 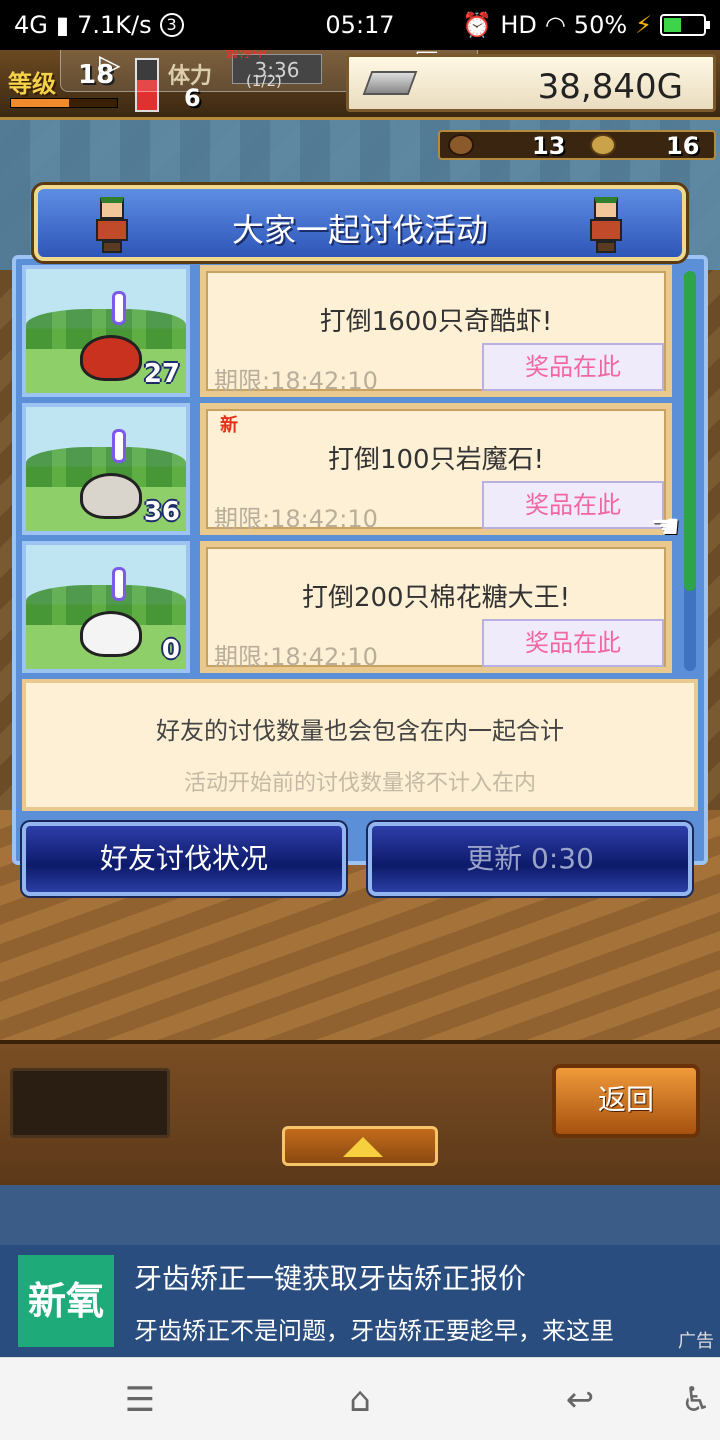 What do you see at coordinates (106, 469) in the screenshot?
I see `quest-thumbnail: 36` at bounding box center [106, 469].